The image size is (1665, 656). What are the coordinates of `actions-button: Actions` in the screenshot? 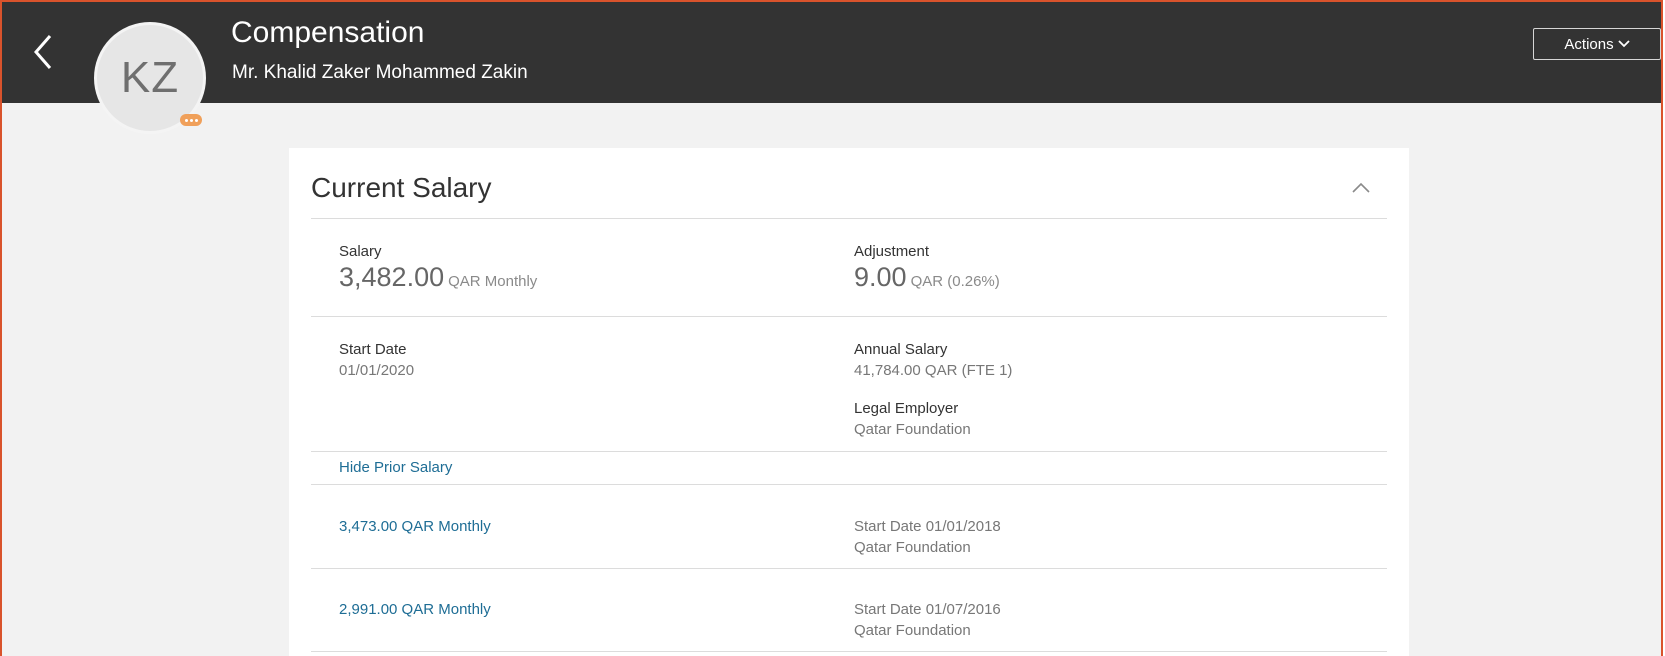 It's located at (1597, 44).